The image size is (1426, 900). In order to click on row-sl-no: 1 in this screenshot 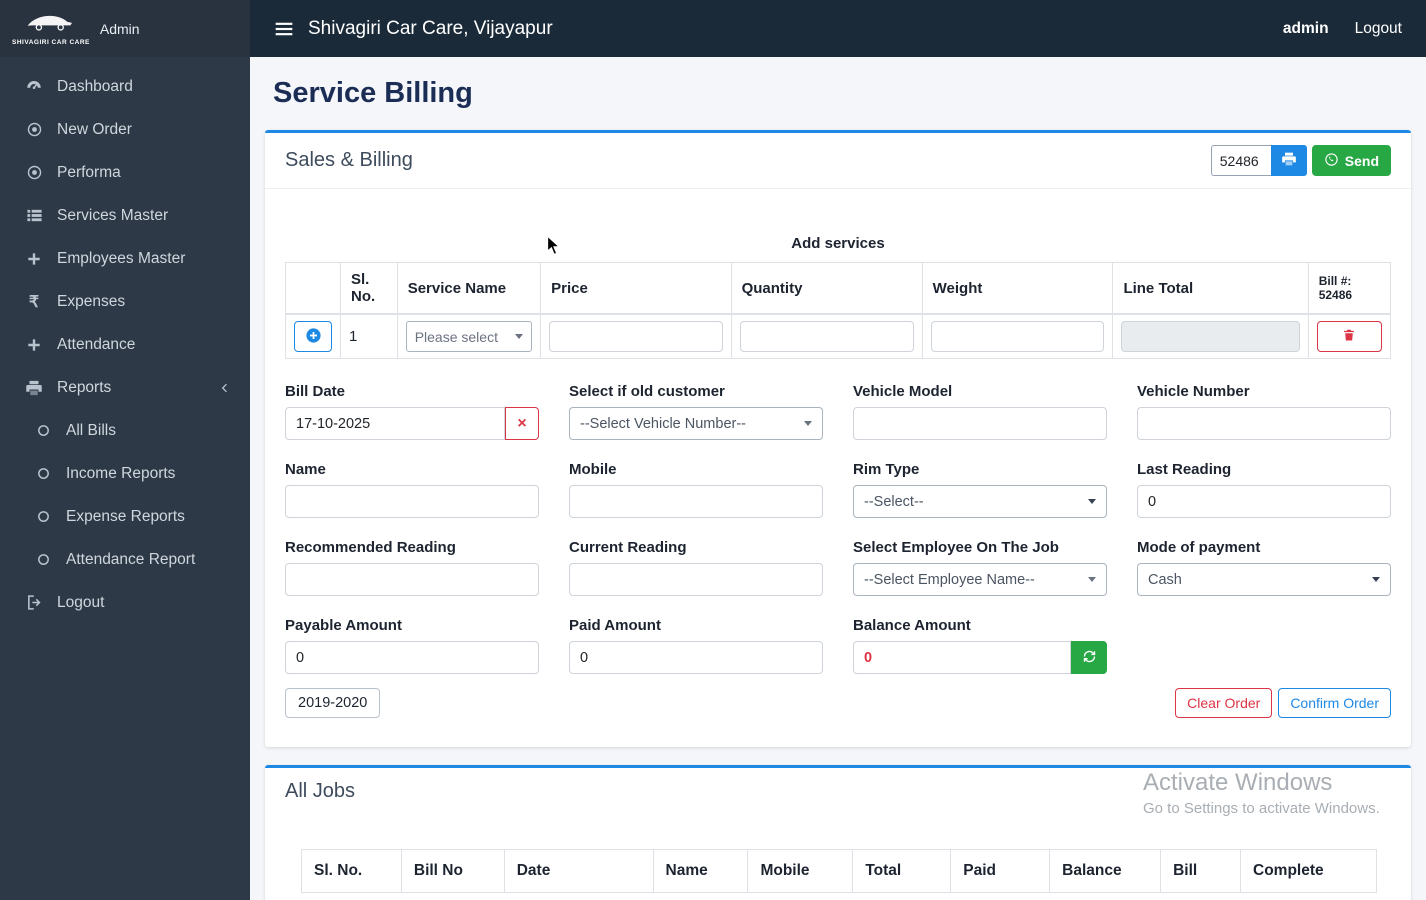, I will do `click(369, 336)`.